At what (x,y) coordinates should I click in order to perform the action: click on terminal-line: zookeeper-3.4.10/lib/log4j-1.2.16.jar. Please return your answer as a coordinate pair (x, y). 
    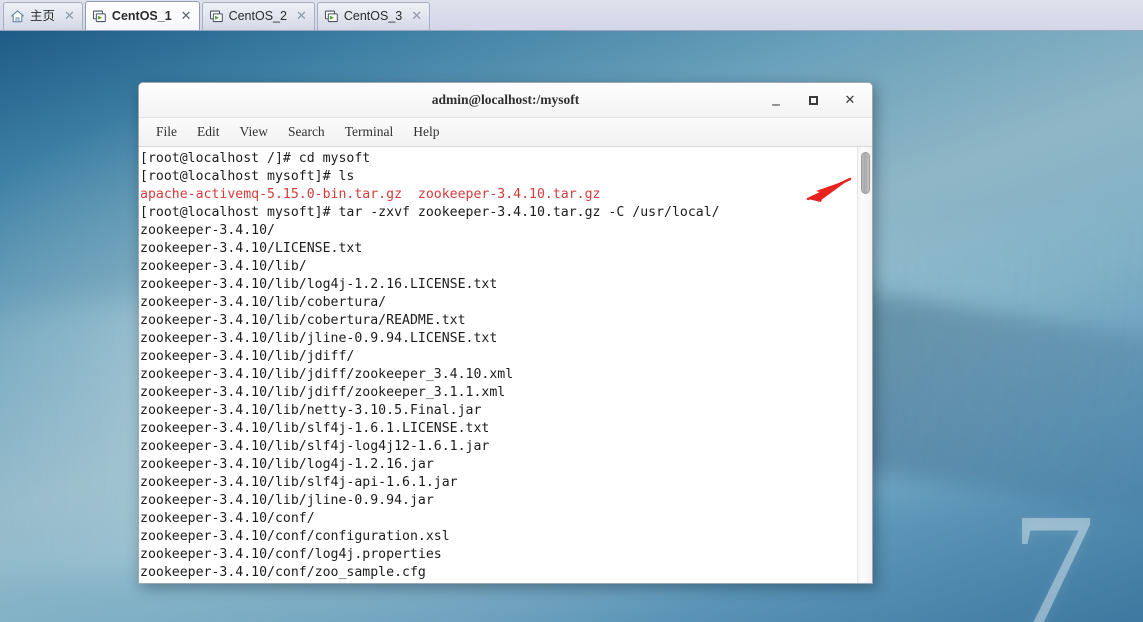
    Looking at the image, I should click on (287, 464).